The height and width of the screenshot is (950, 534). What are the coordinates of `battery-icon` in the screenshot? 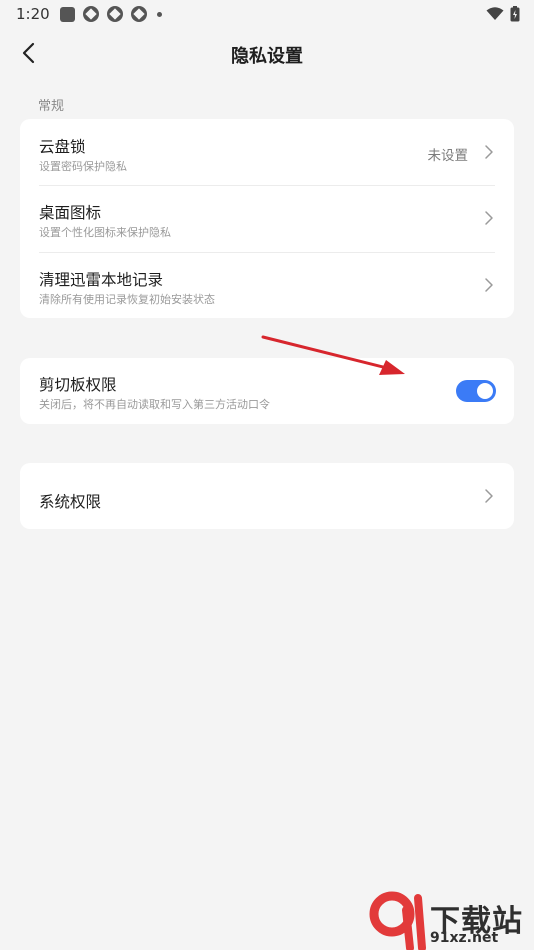 It's located at (515, 14).